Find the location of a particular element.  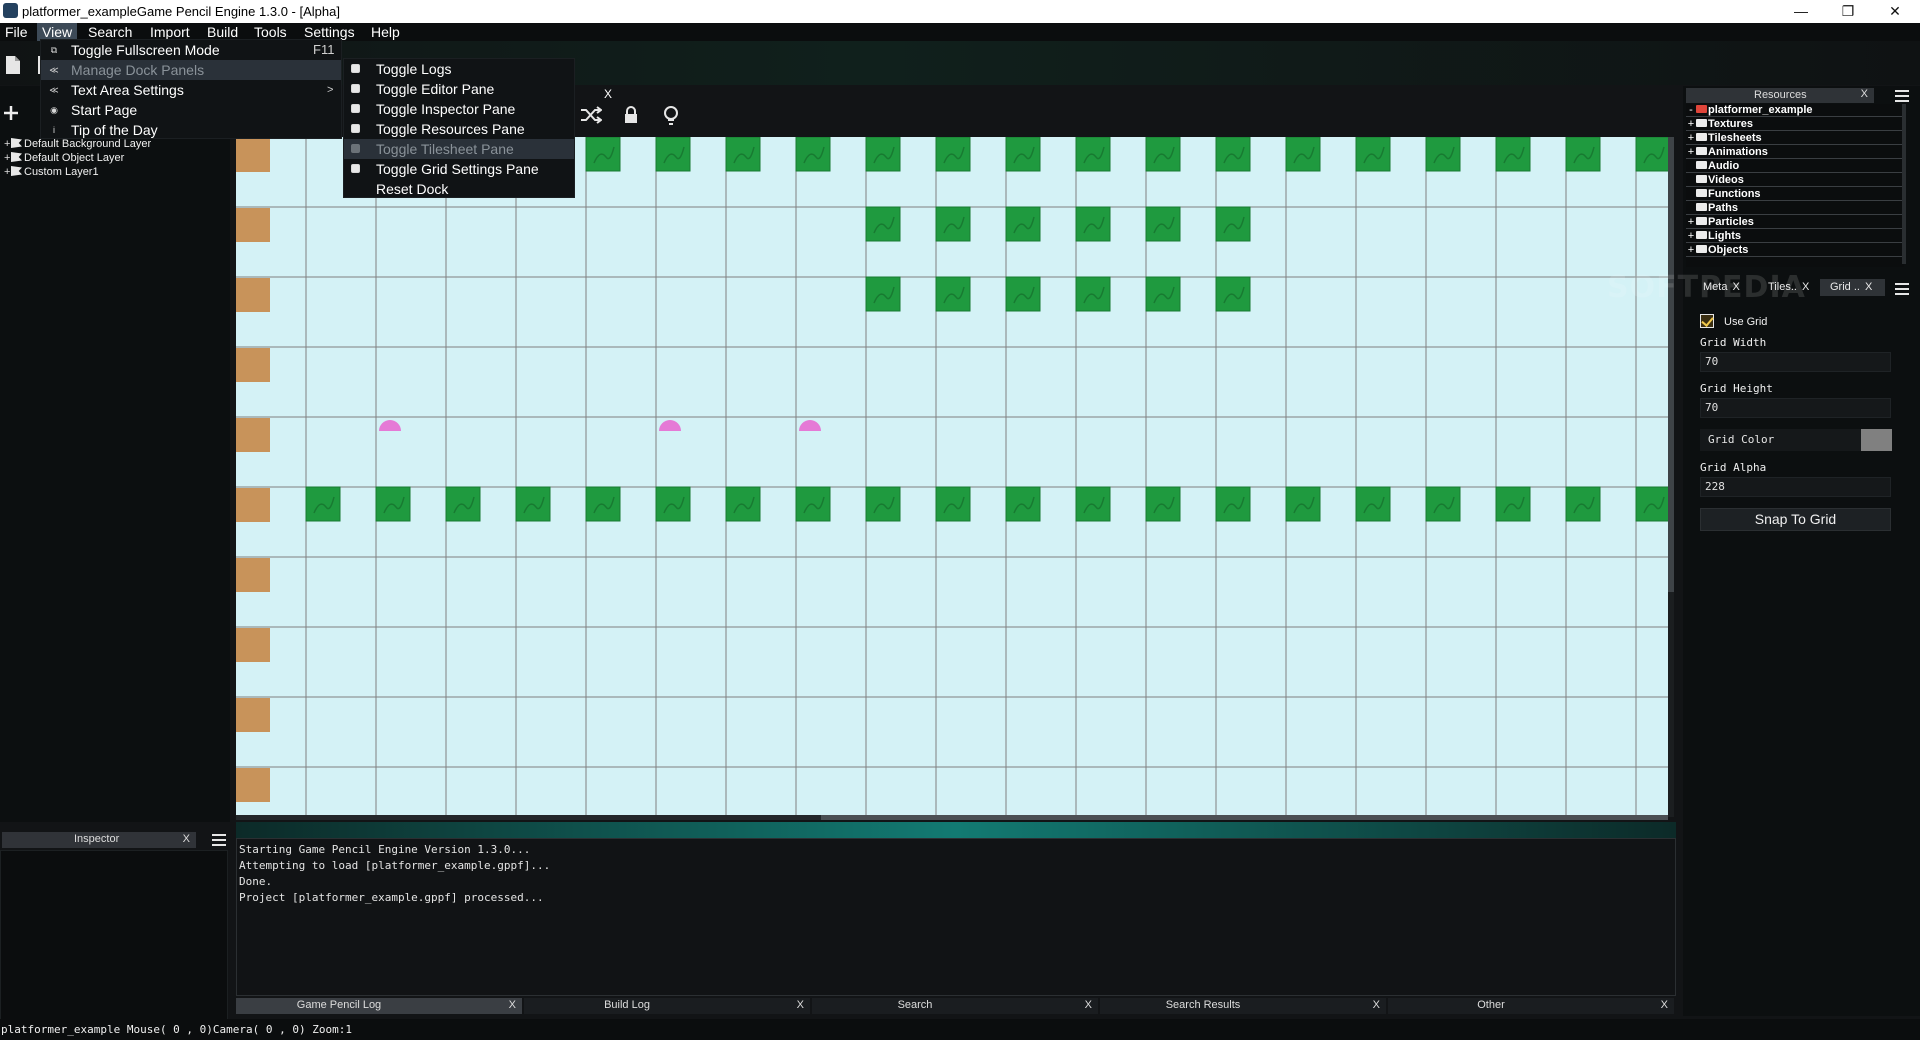

resources-scrollbar is located at coordinates (1904, 184).